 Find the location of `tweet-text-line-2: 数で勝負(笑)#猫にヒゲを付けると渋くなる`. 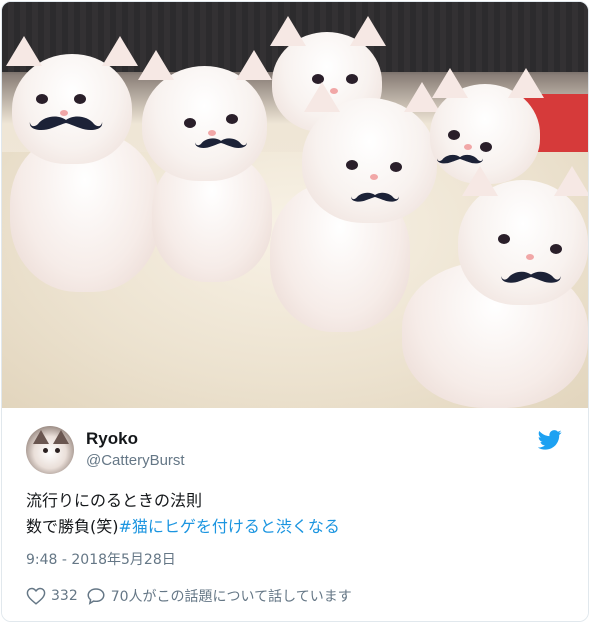

tweet-text-line-2: 数で勝負(笑)#猫にヒゲを付けると渋くなる is located at coordinates (183, 527).